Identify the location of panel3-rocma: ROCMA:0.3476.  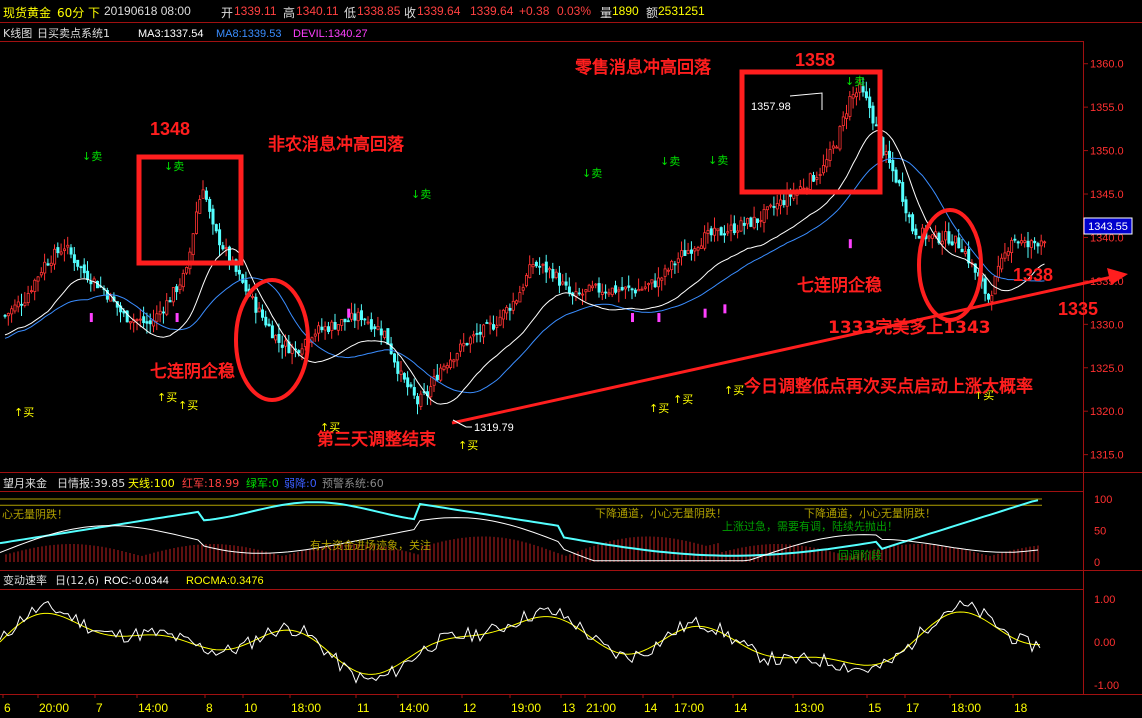
(225, 581).